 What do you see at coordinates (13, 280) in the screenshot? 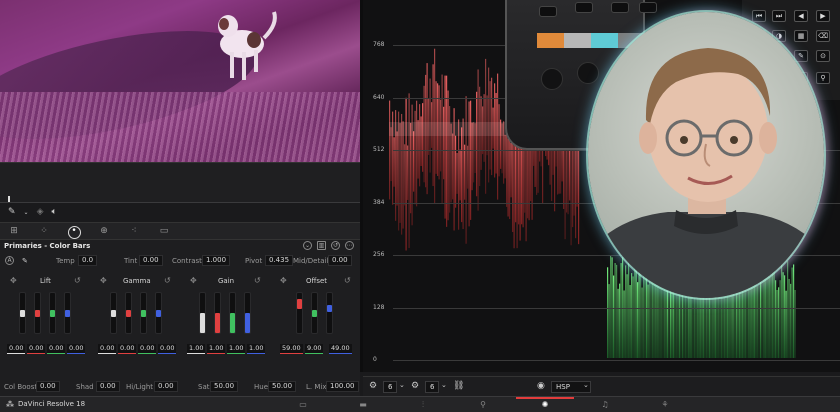
I see `lift-crosshair-icon: ✥` at bounding box center [13, 280].